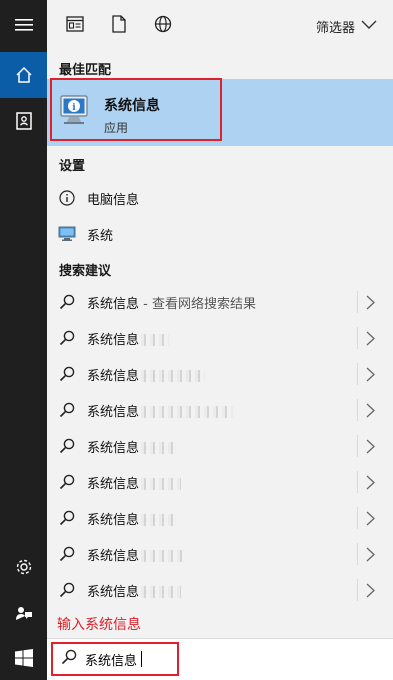  I want to click on search-bar, so click(220, 659).